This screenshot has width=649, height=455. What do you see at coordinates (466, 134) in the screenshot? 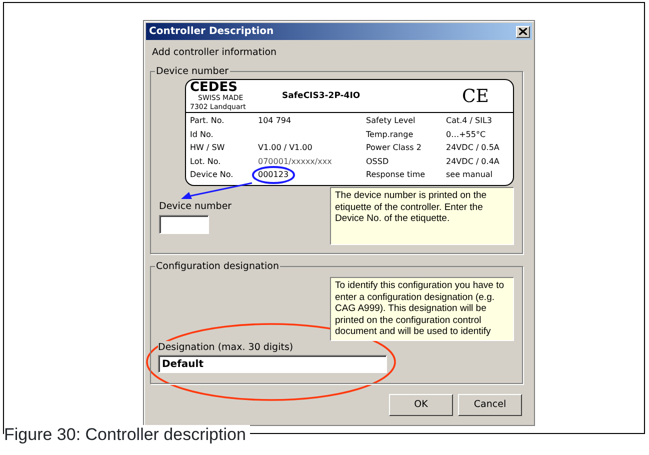
I see `label-value: 0…+55°C` at bounding box center [466, 134].